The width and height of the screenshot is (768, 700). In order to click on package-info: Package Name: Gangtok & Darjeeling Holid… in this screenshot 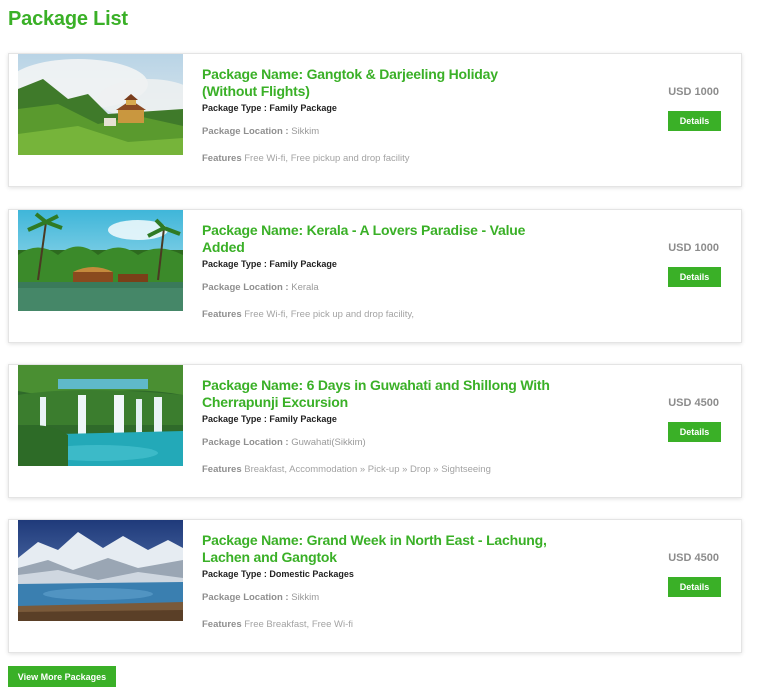, I will do `click(377, 115)`.